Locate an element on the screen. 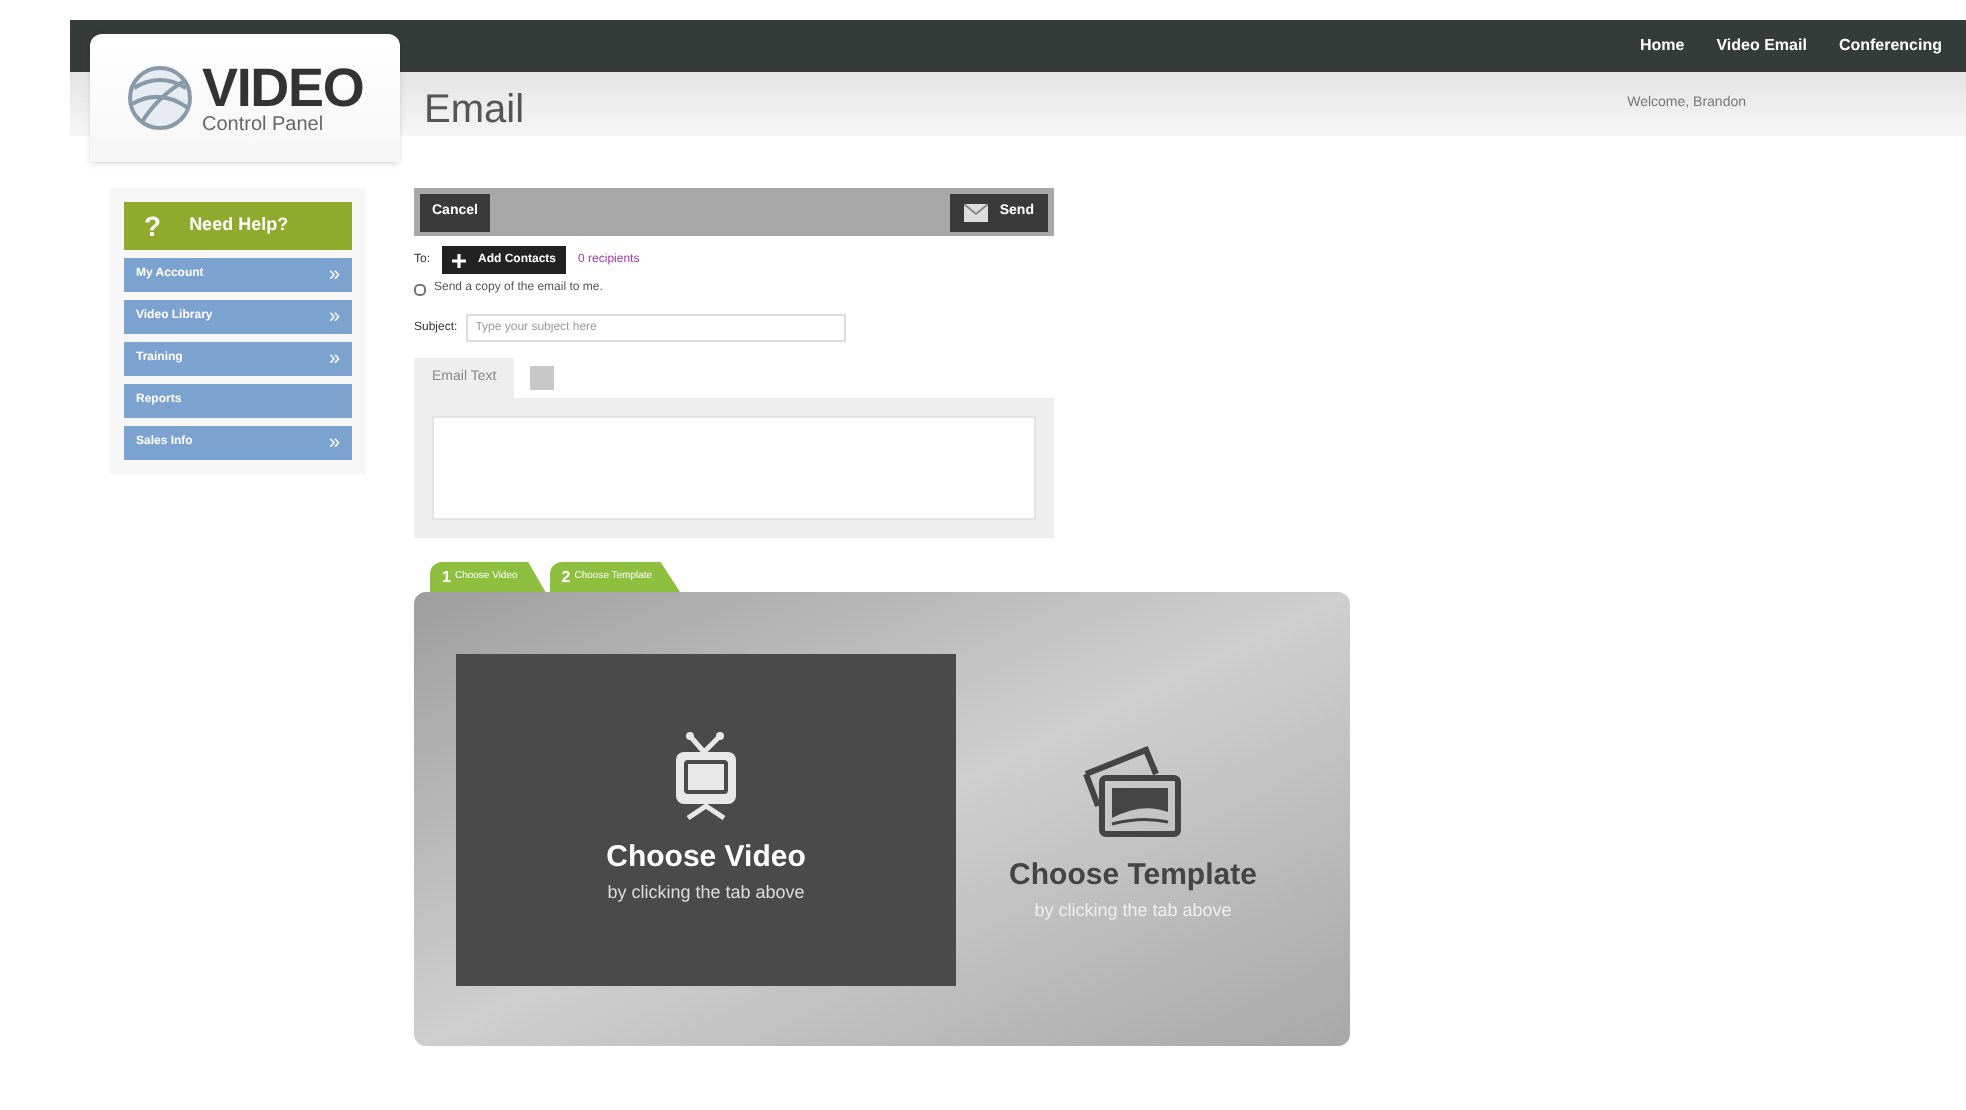  envelope-icon is located at coordinates (975, 212).